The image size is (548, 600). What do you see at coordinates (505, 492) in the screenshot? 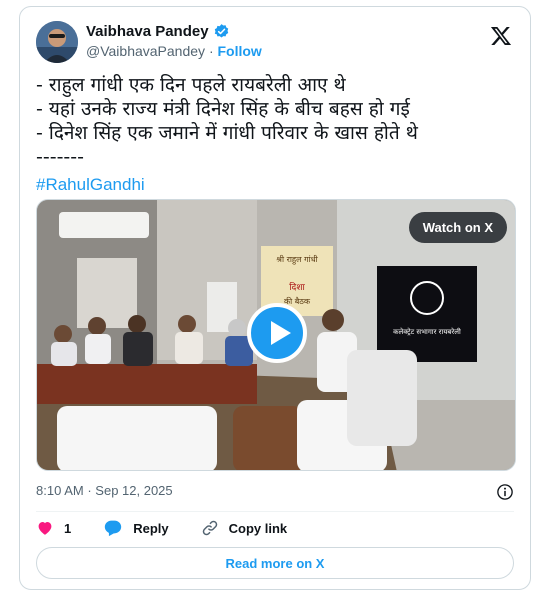
I see `info-icon` at bounding box center [505, 492].